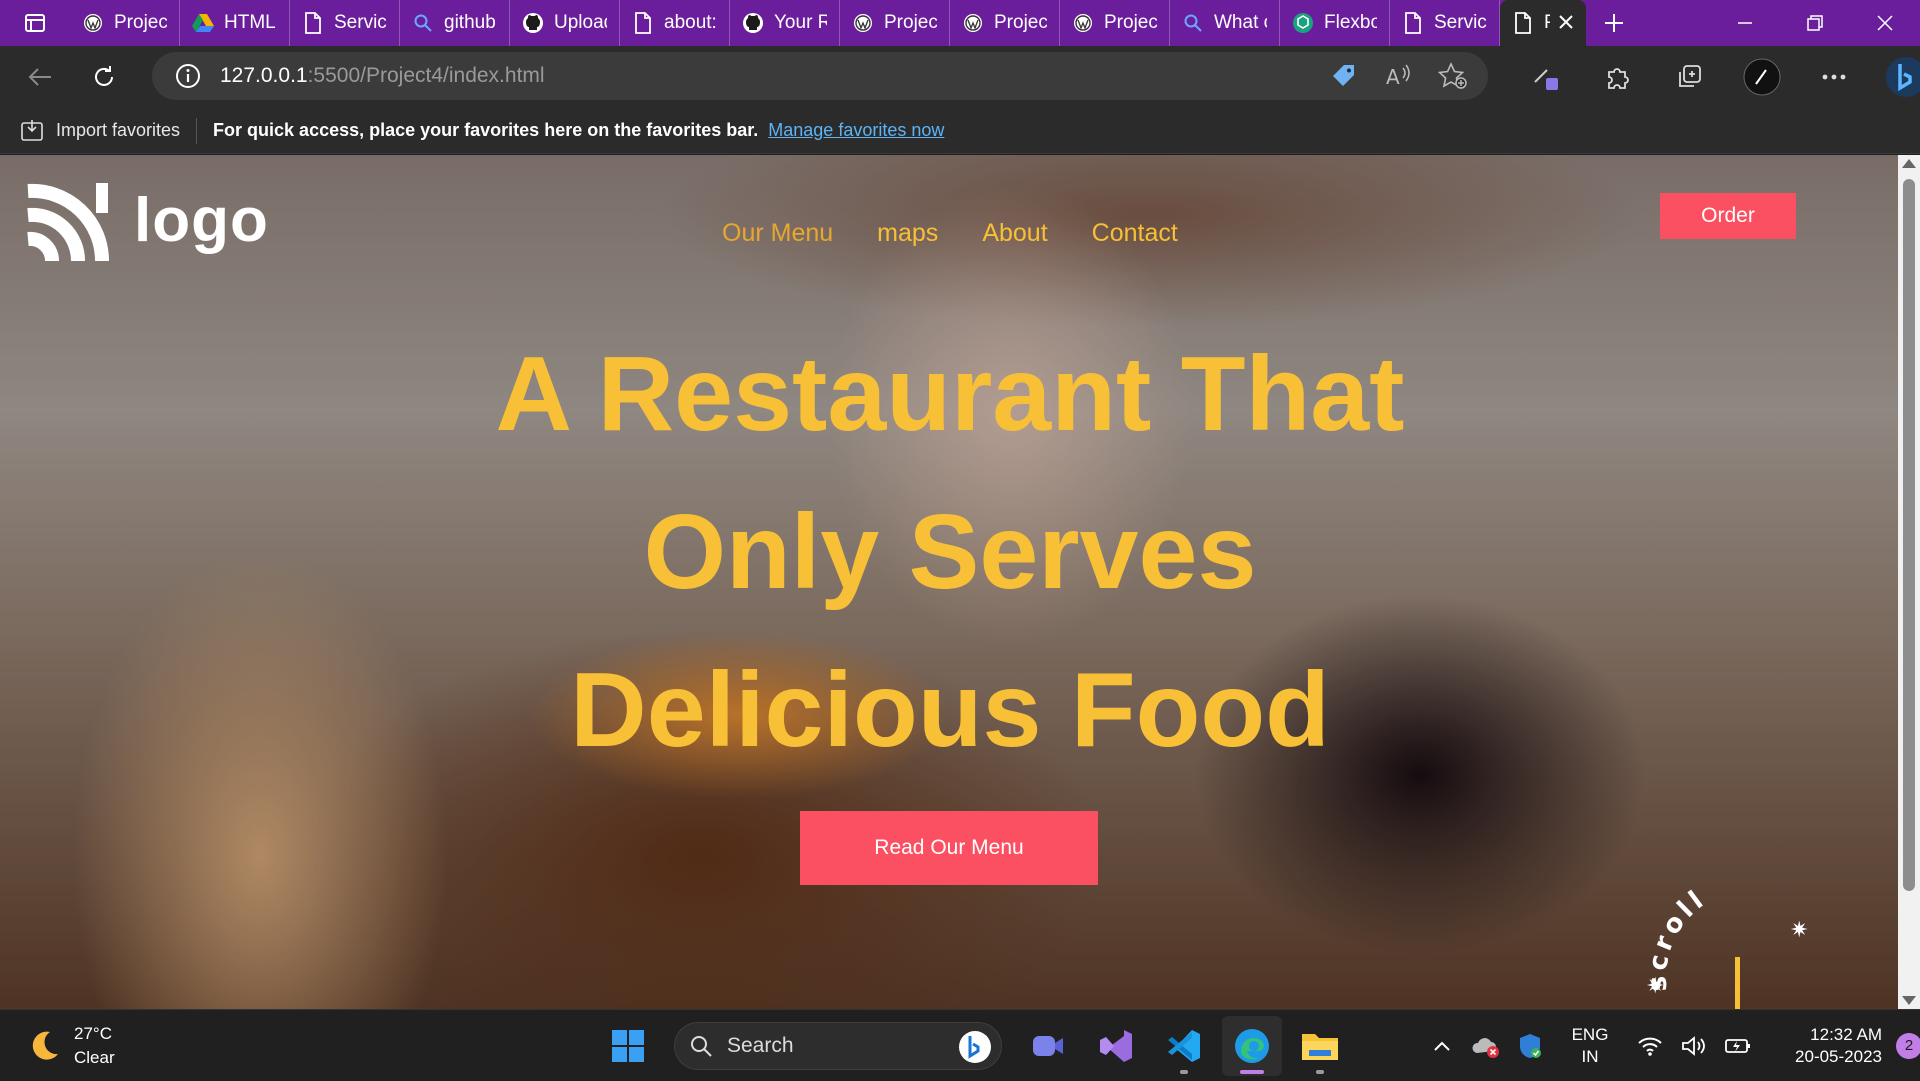 The width and height of the screenshot is (1920, 1081). I want to click on tab: Upload, so click(565, 23).